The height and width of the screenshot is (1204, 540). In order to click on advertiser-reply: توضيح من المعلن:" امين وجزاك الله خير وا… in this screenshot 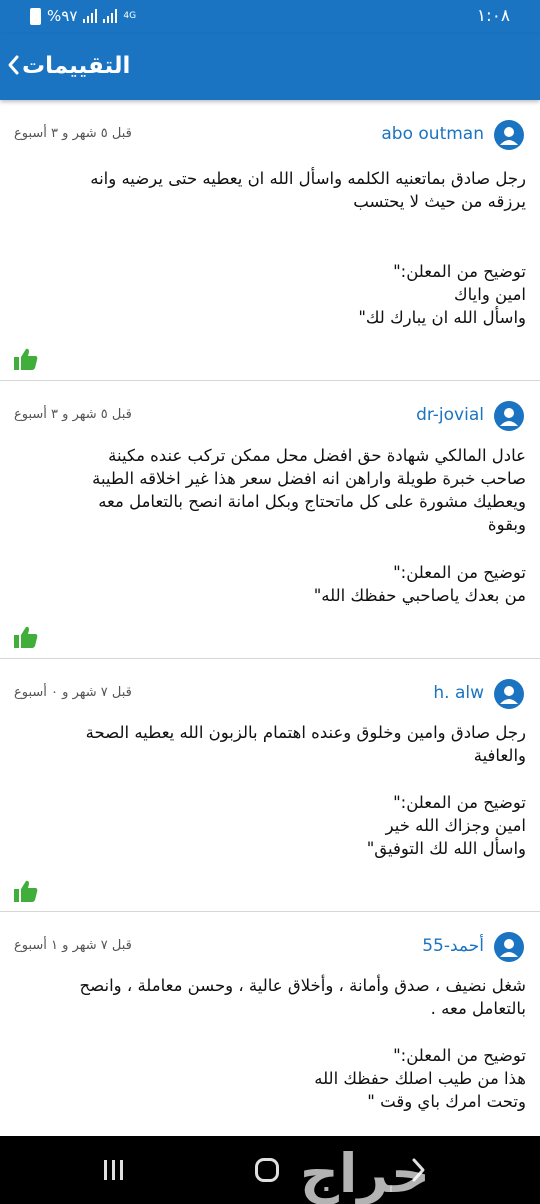, I will do `click(270, 825)`.